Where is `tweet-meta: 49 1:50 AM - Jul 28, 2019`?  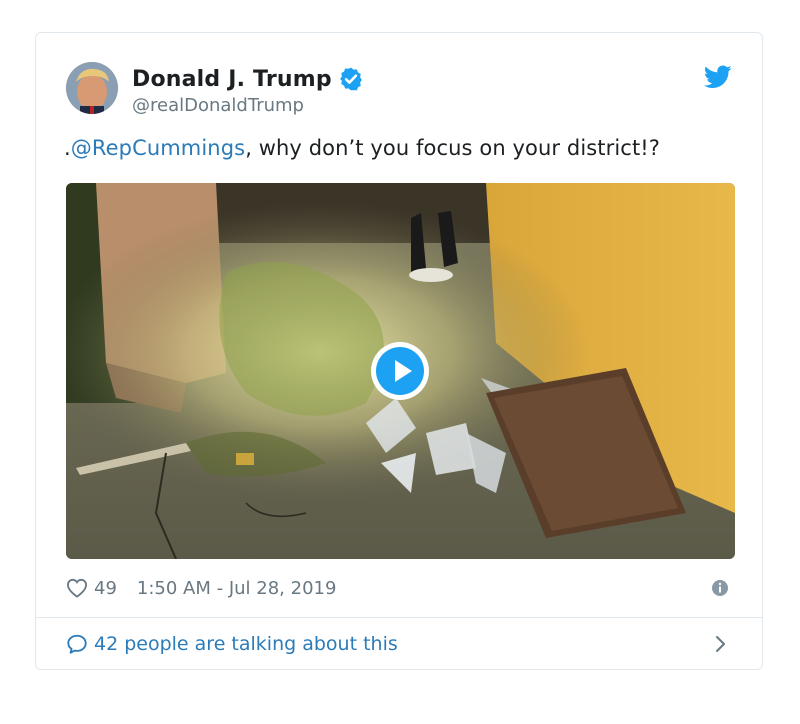
tweet-meta: 49 1:50 AM - Jul 28, 2019 is located at coordinates (399, 588).